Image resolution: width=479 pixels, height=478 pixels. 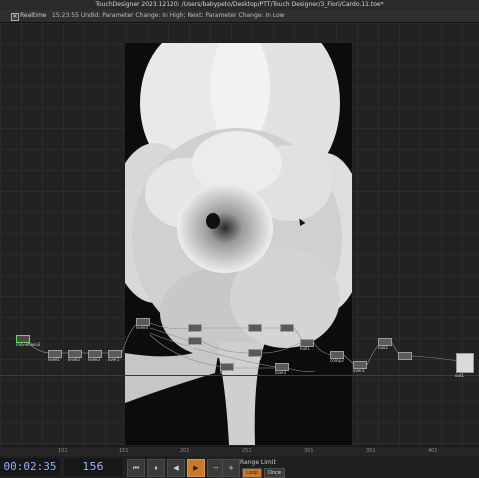 What do you see at coordinates (226, 372) in the screenshot?
I see `node-label: level6` at bounding box center [226, 372].